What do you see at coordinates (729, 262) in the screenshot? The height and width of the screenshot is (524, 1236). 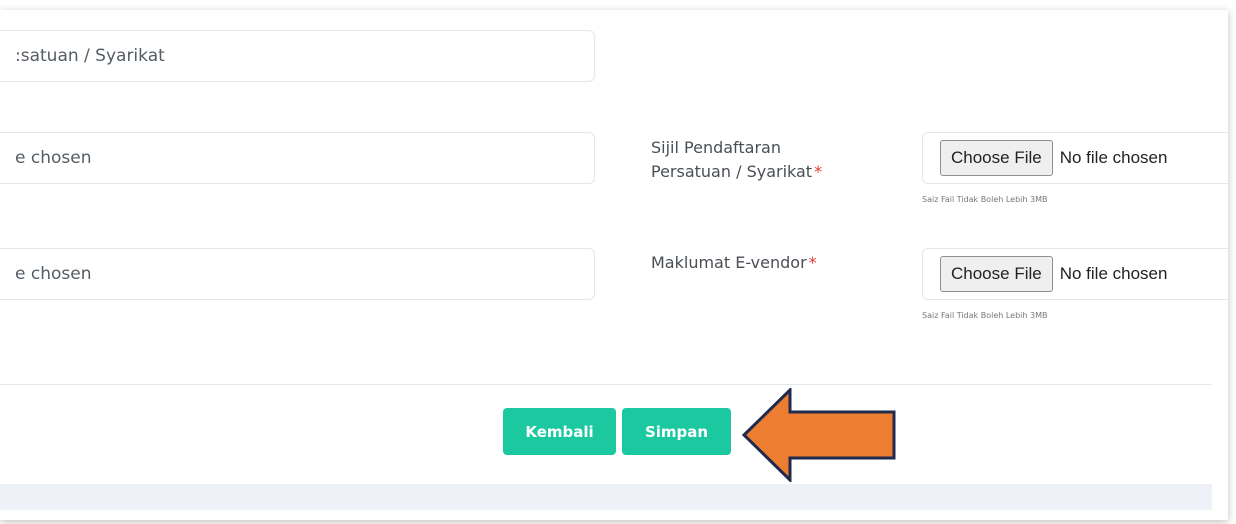 I see `evendor-label-text: Maklumat E-vendor` at bounding box center [729, 262].